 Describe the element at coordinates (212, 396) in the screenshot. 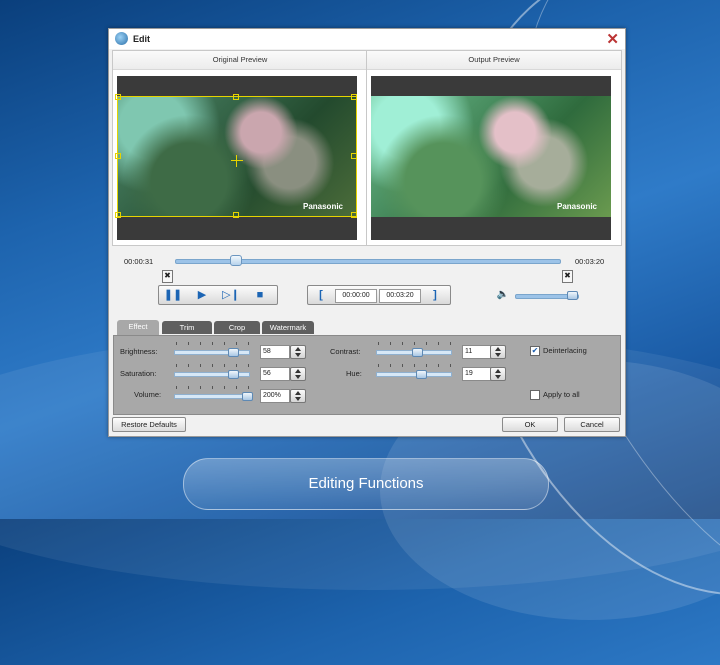

I see `effect-volume-slider` at that location.